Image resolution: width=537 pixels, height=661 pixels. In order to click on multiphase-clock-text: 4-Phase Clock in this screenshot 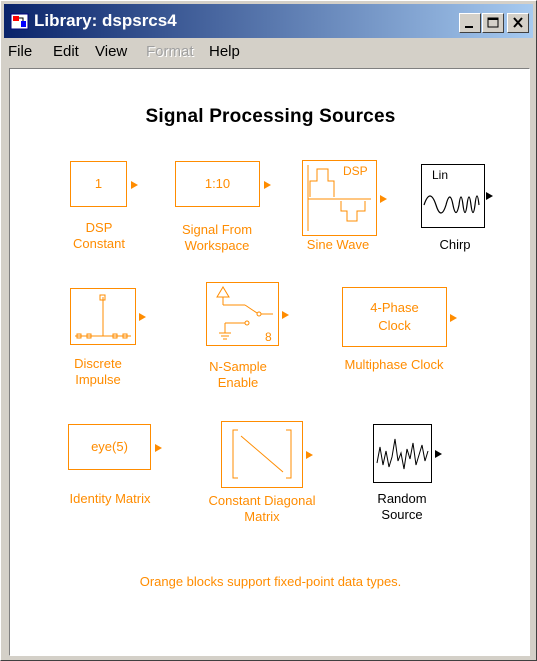, I will do `click(394, 317)`.